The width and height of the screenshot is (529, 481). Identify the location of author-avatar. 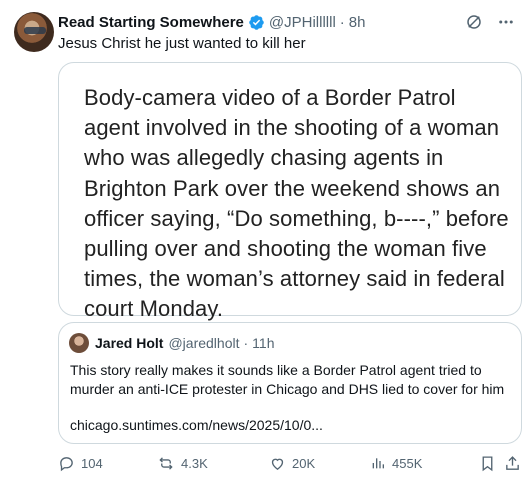
(34, 32).